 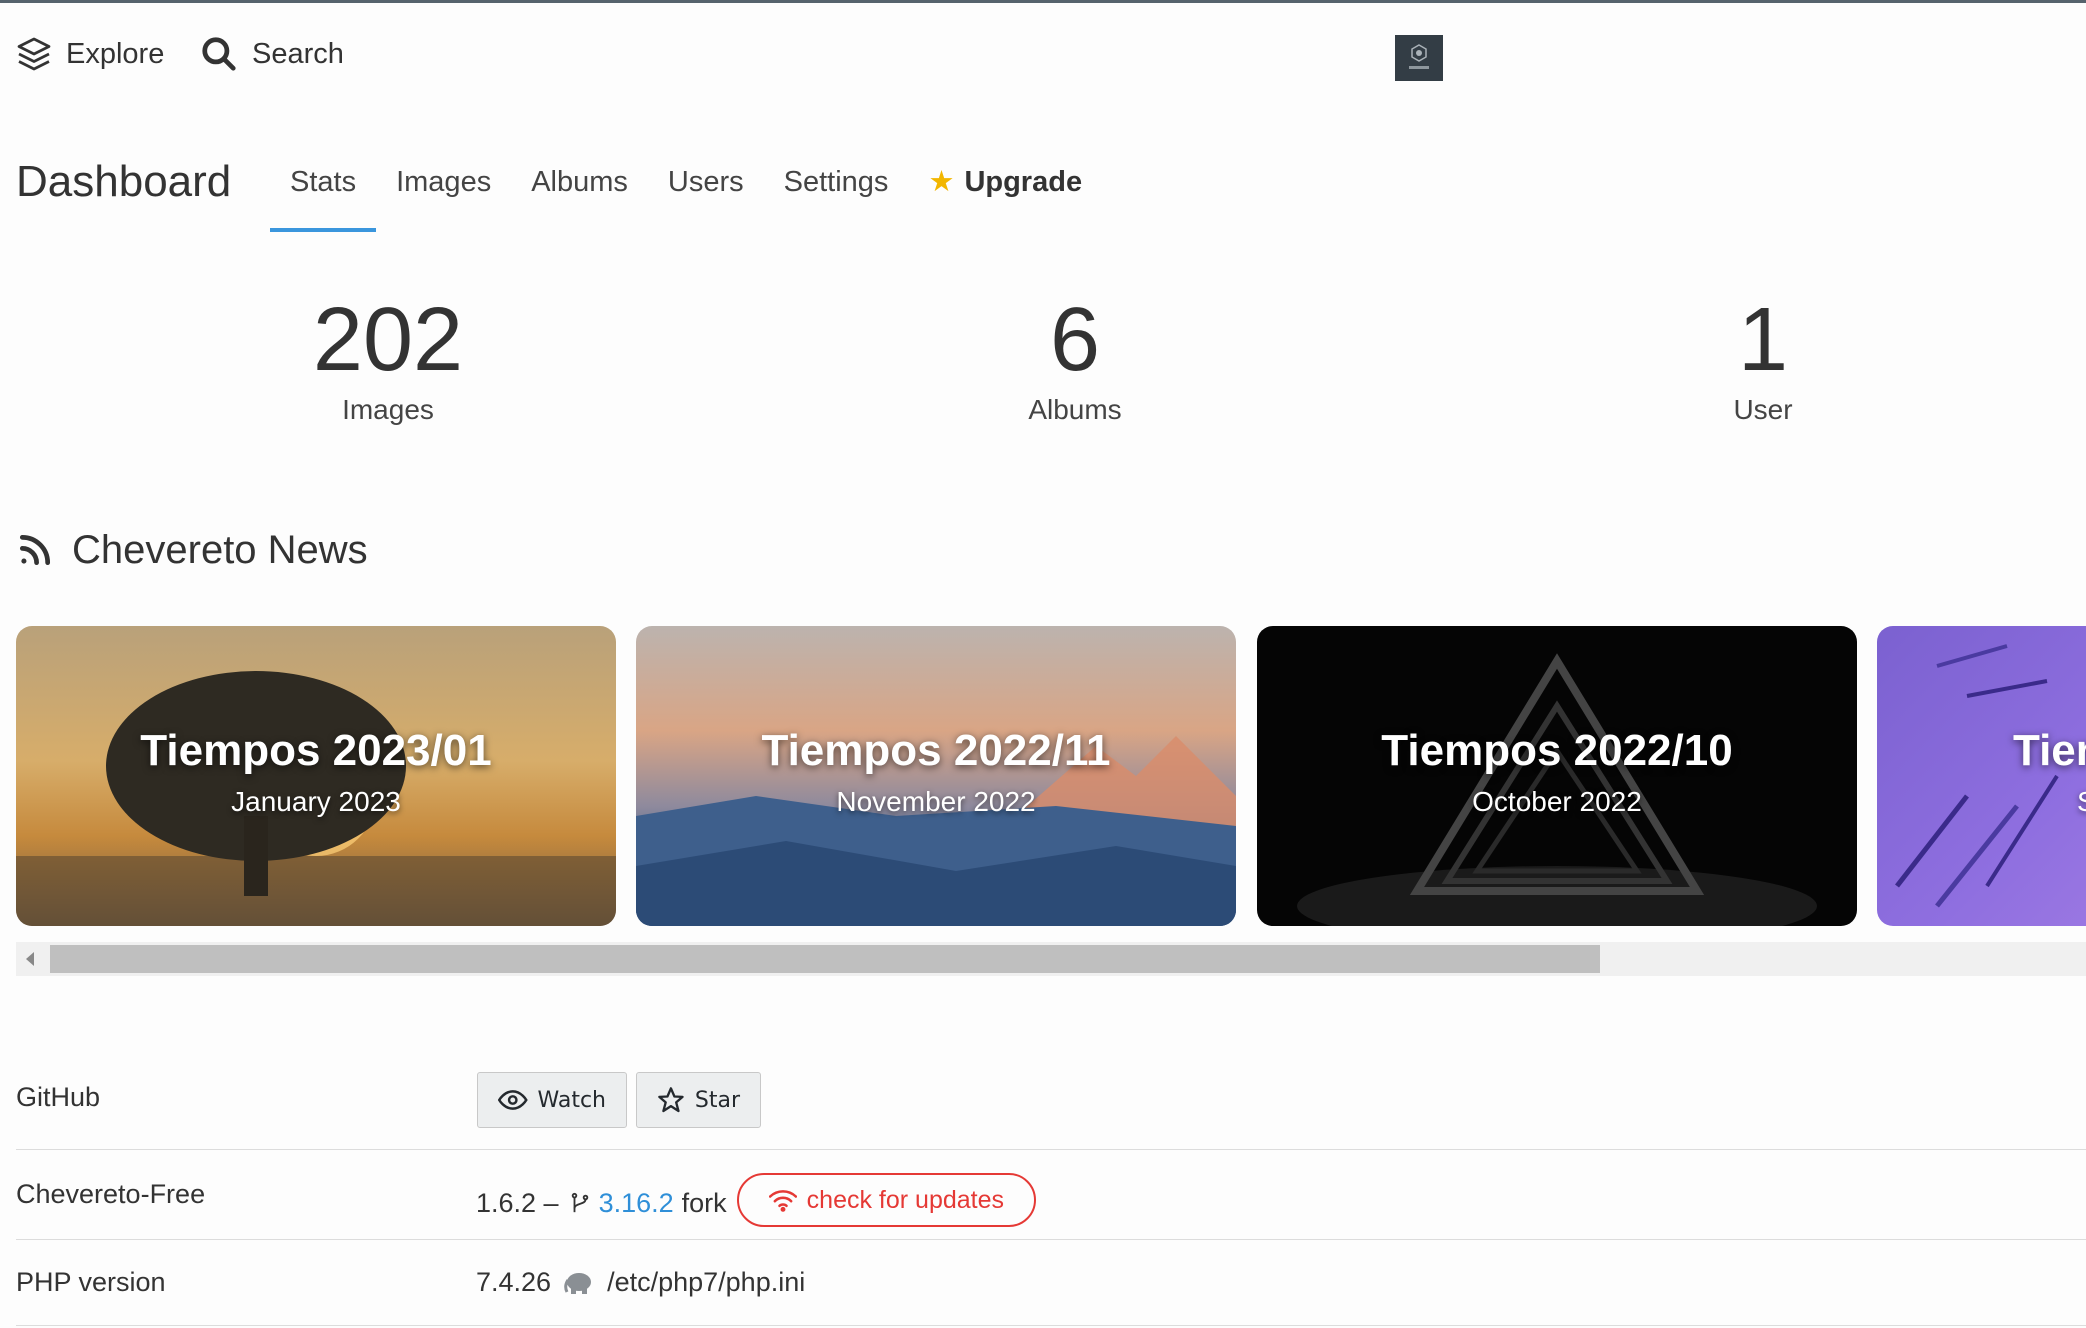 What do you see at coordinates (115, 53) in the screenshot?
I see `explore-label: Explore` at bounding box center [115, 53].